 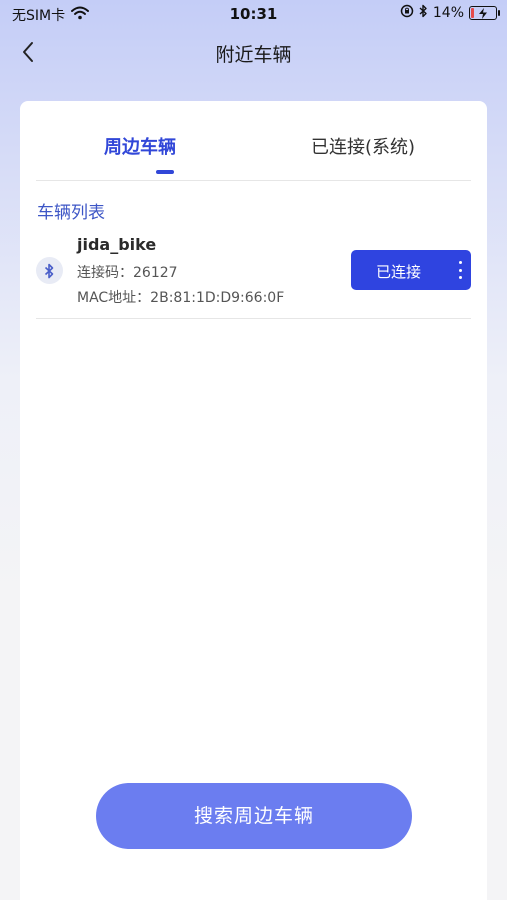 What do you see at coordinates (407, 13) in the screenshot?
I see `rotation-lock-icon` at bounding box center [407, 13].